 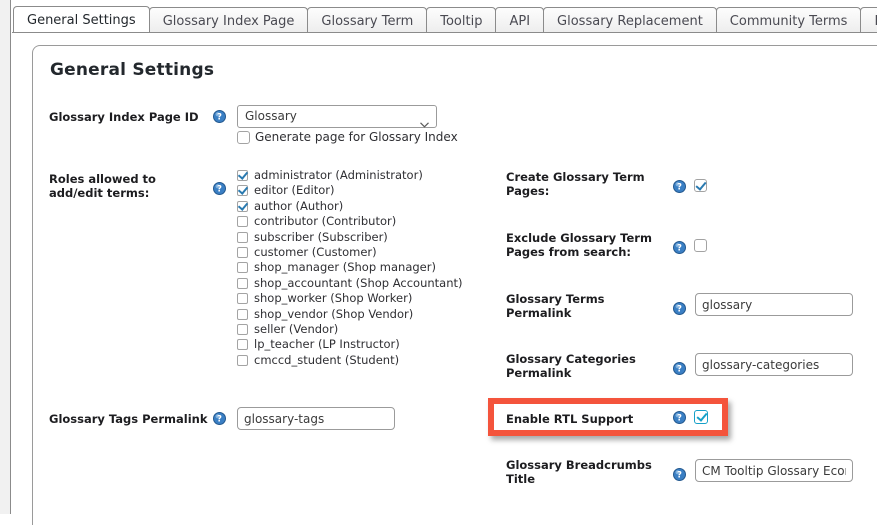 What do you see at coordinates (528, 191) in the screenshot?
I see `create-glossary-term-pages-label-line2: Pages:` at bounding box center [528, 191].